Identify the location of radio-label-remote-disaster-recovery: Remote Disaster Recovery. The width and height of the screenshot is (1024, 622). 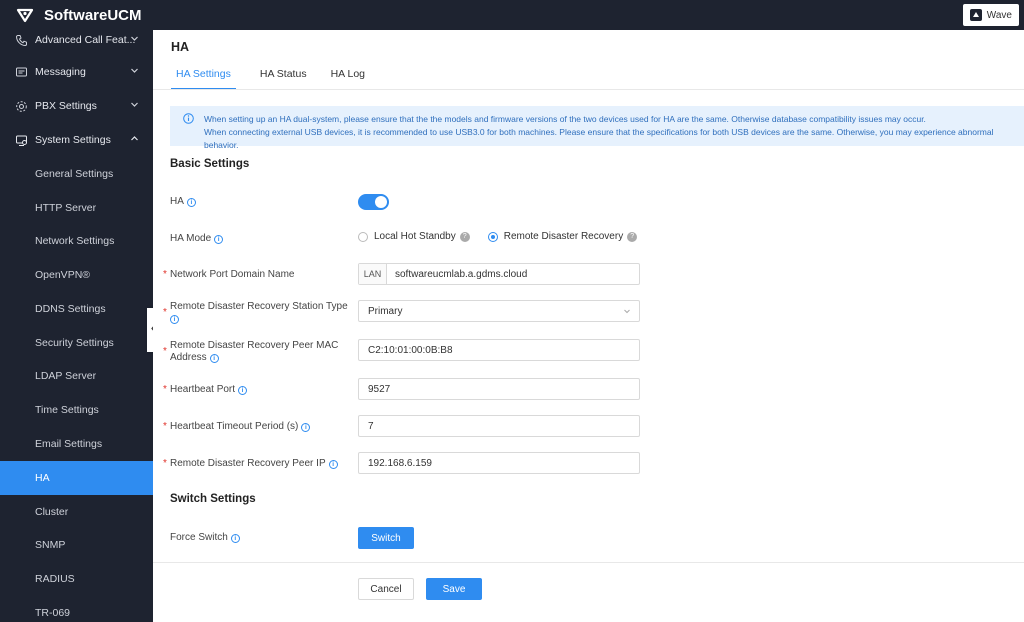
(563, 236).